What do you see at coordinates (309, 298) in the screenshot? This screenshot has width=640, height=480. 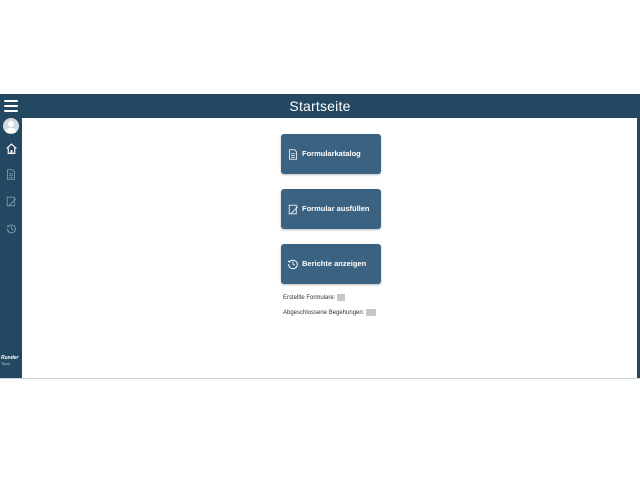 I see `created-forms-label: Erstellte Formulare:` at bounding box center [309, 298].